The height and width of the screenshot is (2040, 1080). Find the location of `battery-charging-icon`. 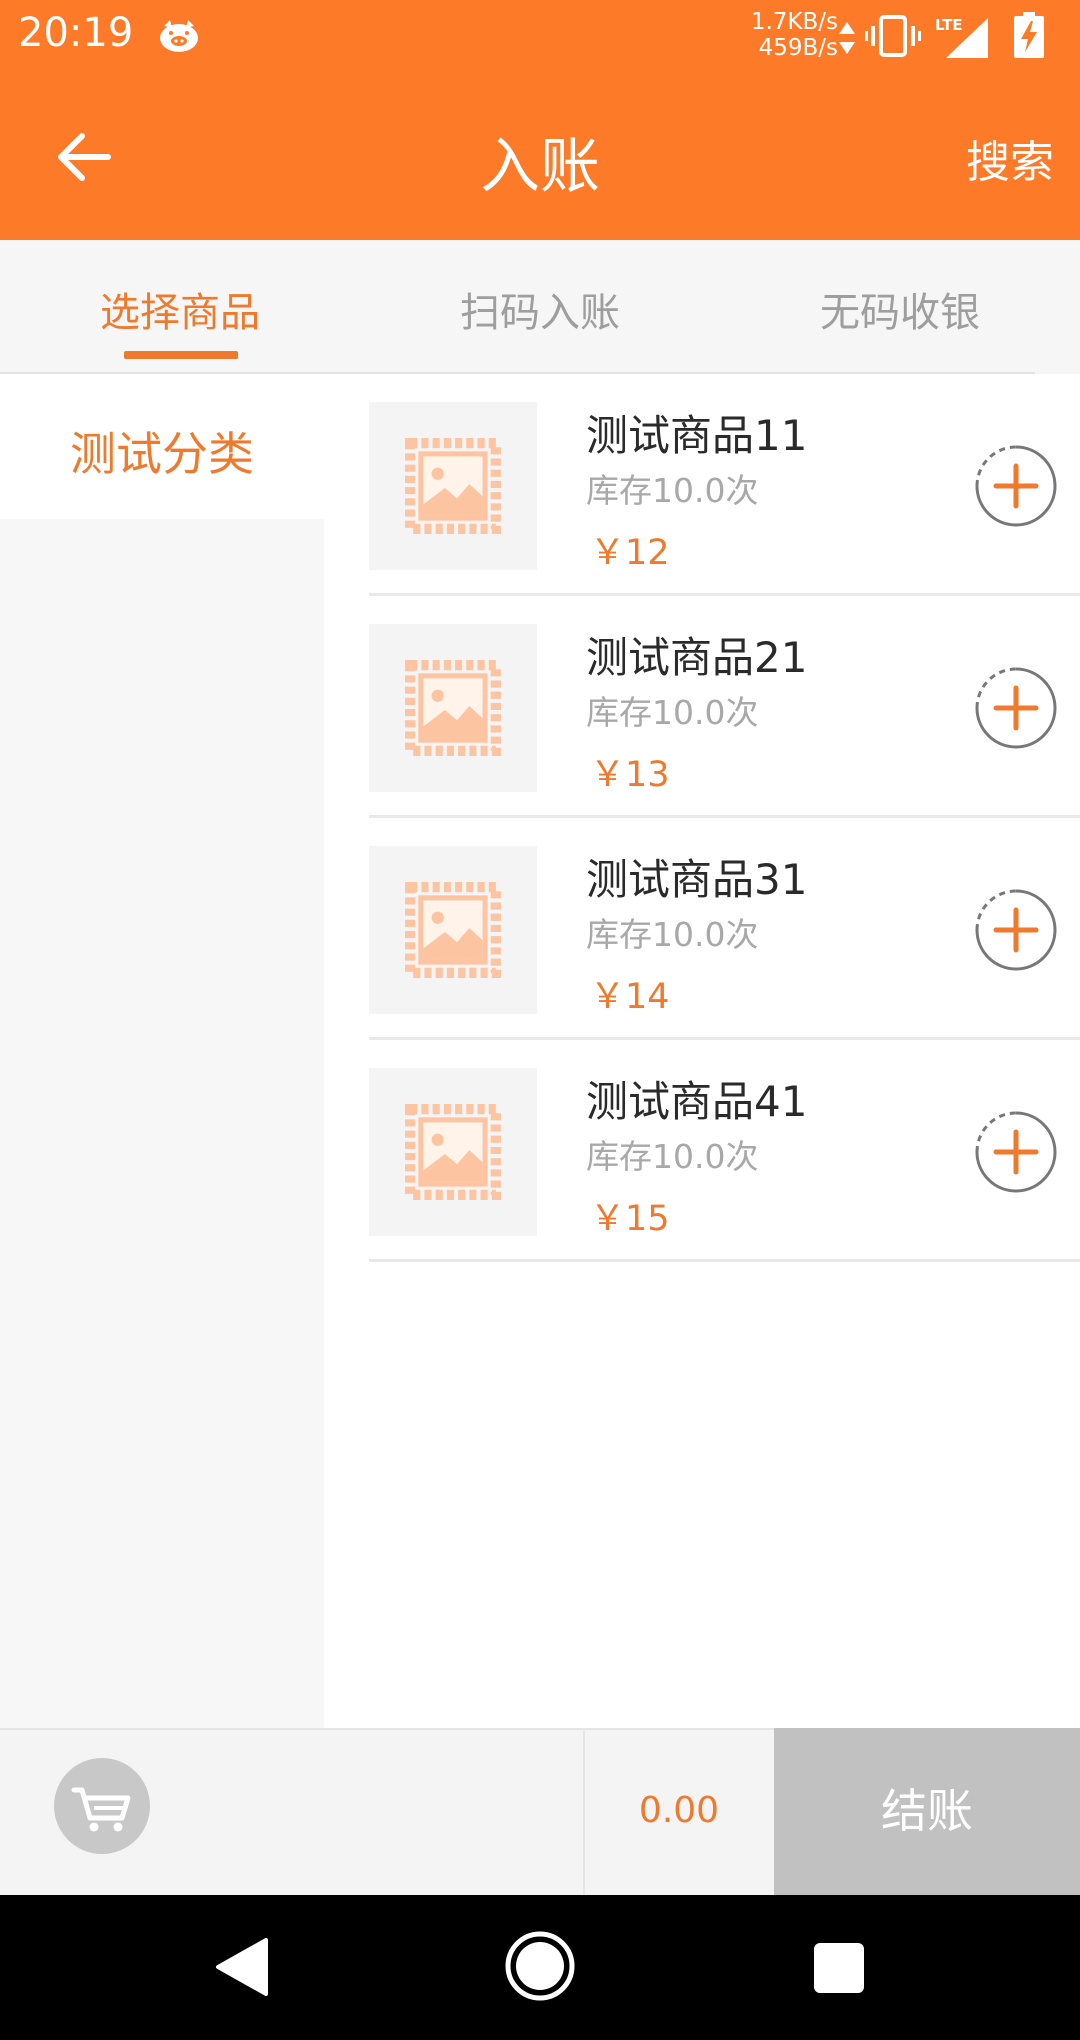

battery-charging-icon is located at coordinates (1029, 35).